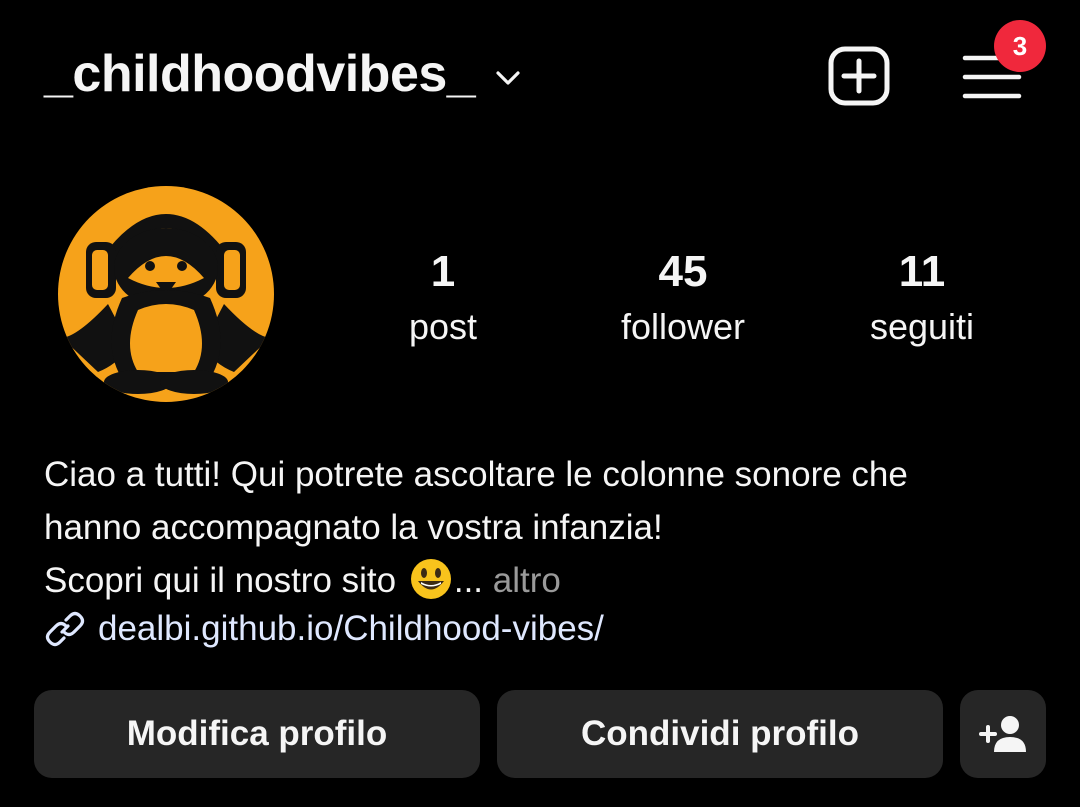 This screenshot has width=1080, height=807. I want to click on add-person-icon, so click(1002, 734).